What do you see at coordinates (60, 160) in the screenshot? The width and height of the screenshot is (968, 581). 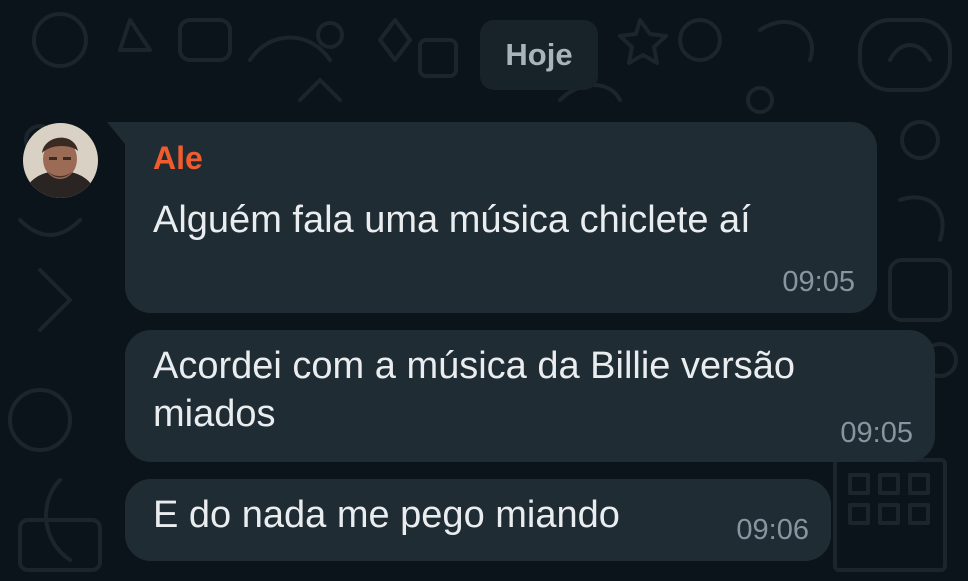 I see `avatar-photo-icon` at bounding box center [60, 160].